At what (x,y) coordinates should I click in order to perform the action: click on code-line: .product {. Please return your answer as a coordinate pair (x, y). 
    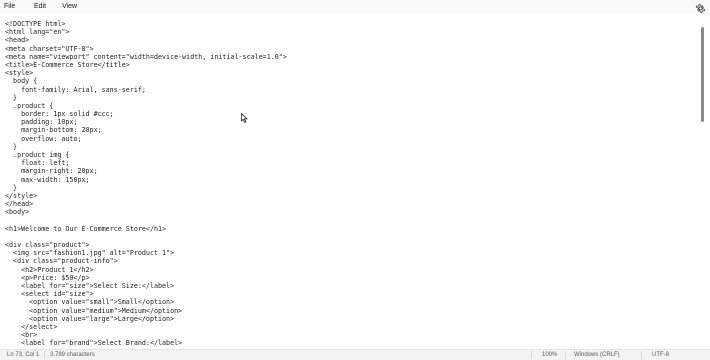
    Looking at the image, I should click on (146, 106).